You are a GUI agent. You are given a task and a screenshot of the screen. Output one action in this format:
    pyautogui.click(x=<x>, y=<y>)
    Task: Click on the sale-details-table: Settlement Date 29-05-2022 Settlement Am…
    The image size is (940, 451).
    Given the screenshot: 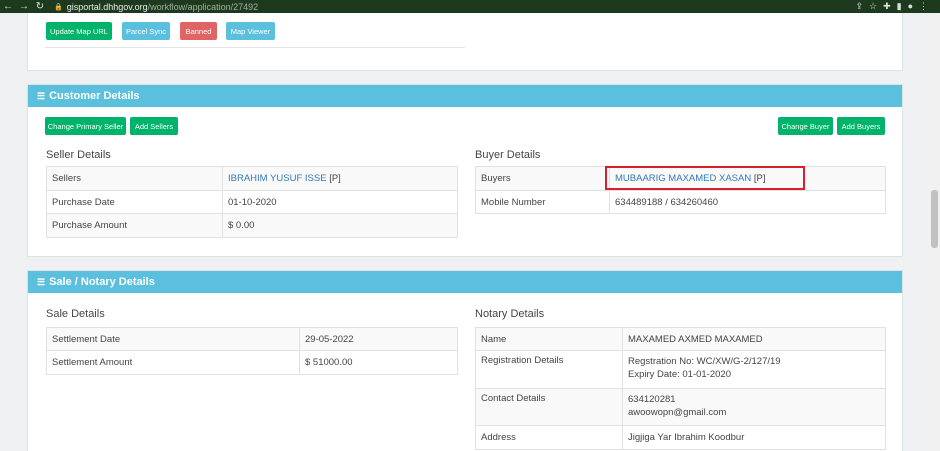 What is the action you would take?
    pyautogui.click(x=252, y=351)
    